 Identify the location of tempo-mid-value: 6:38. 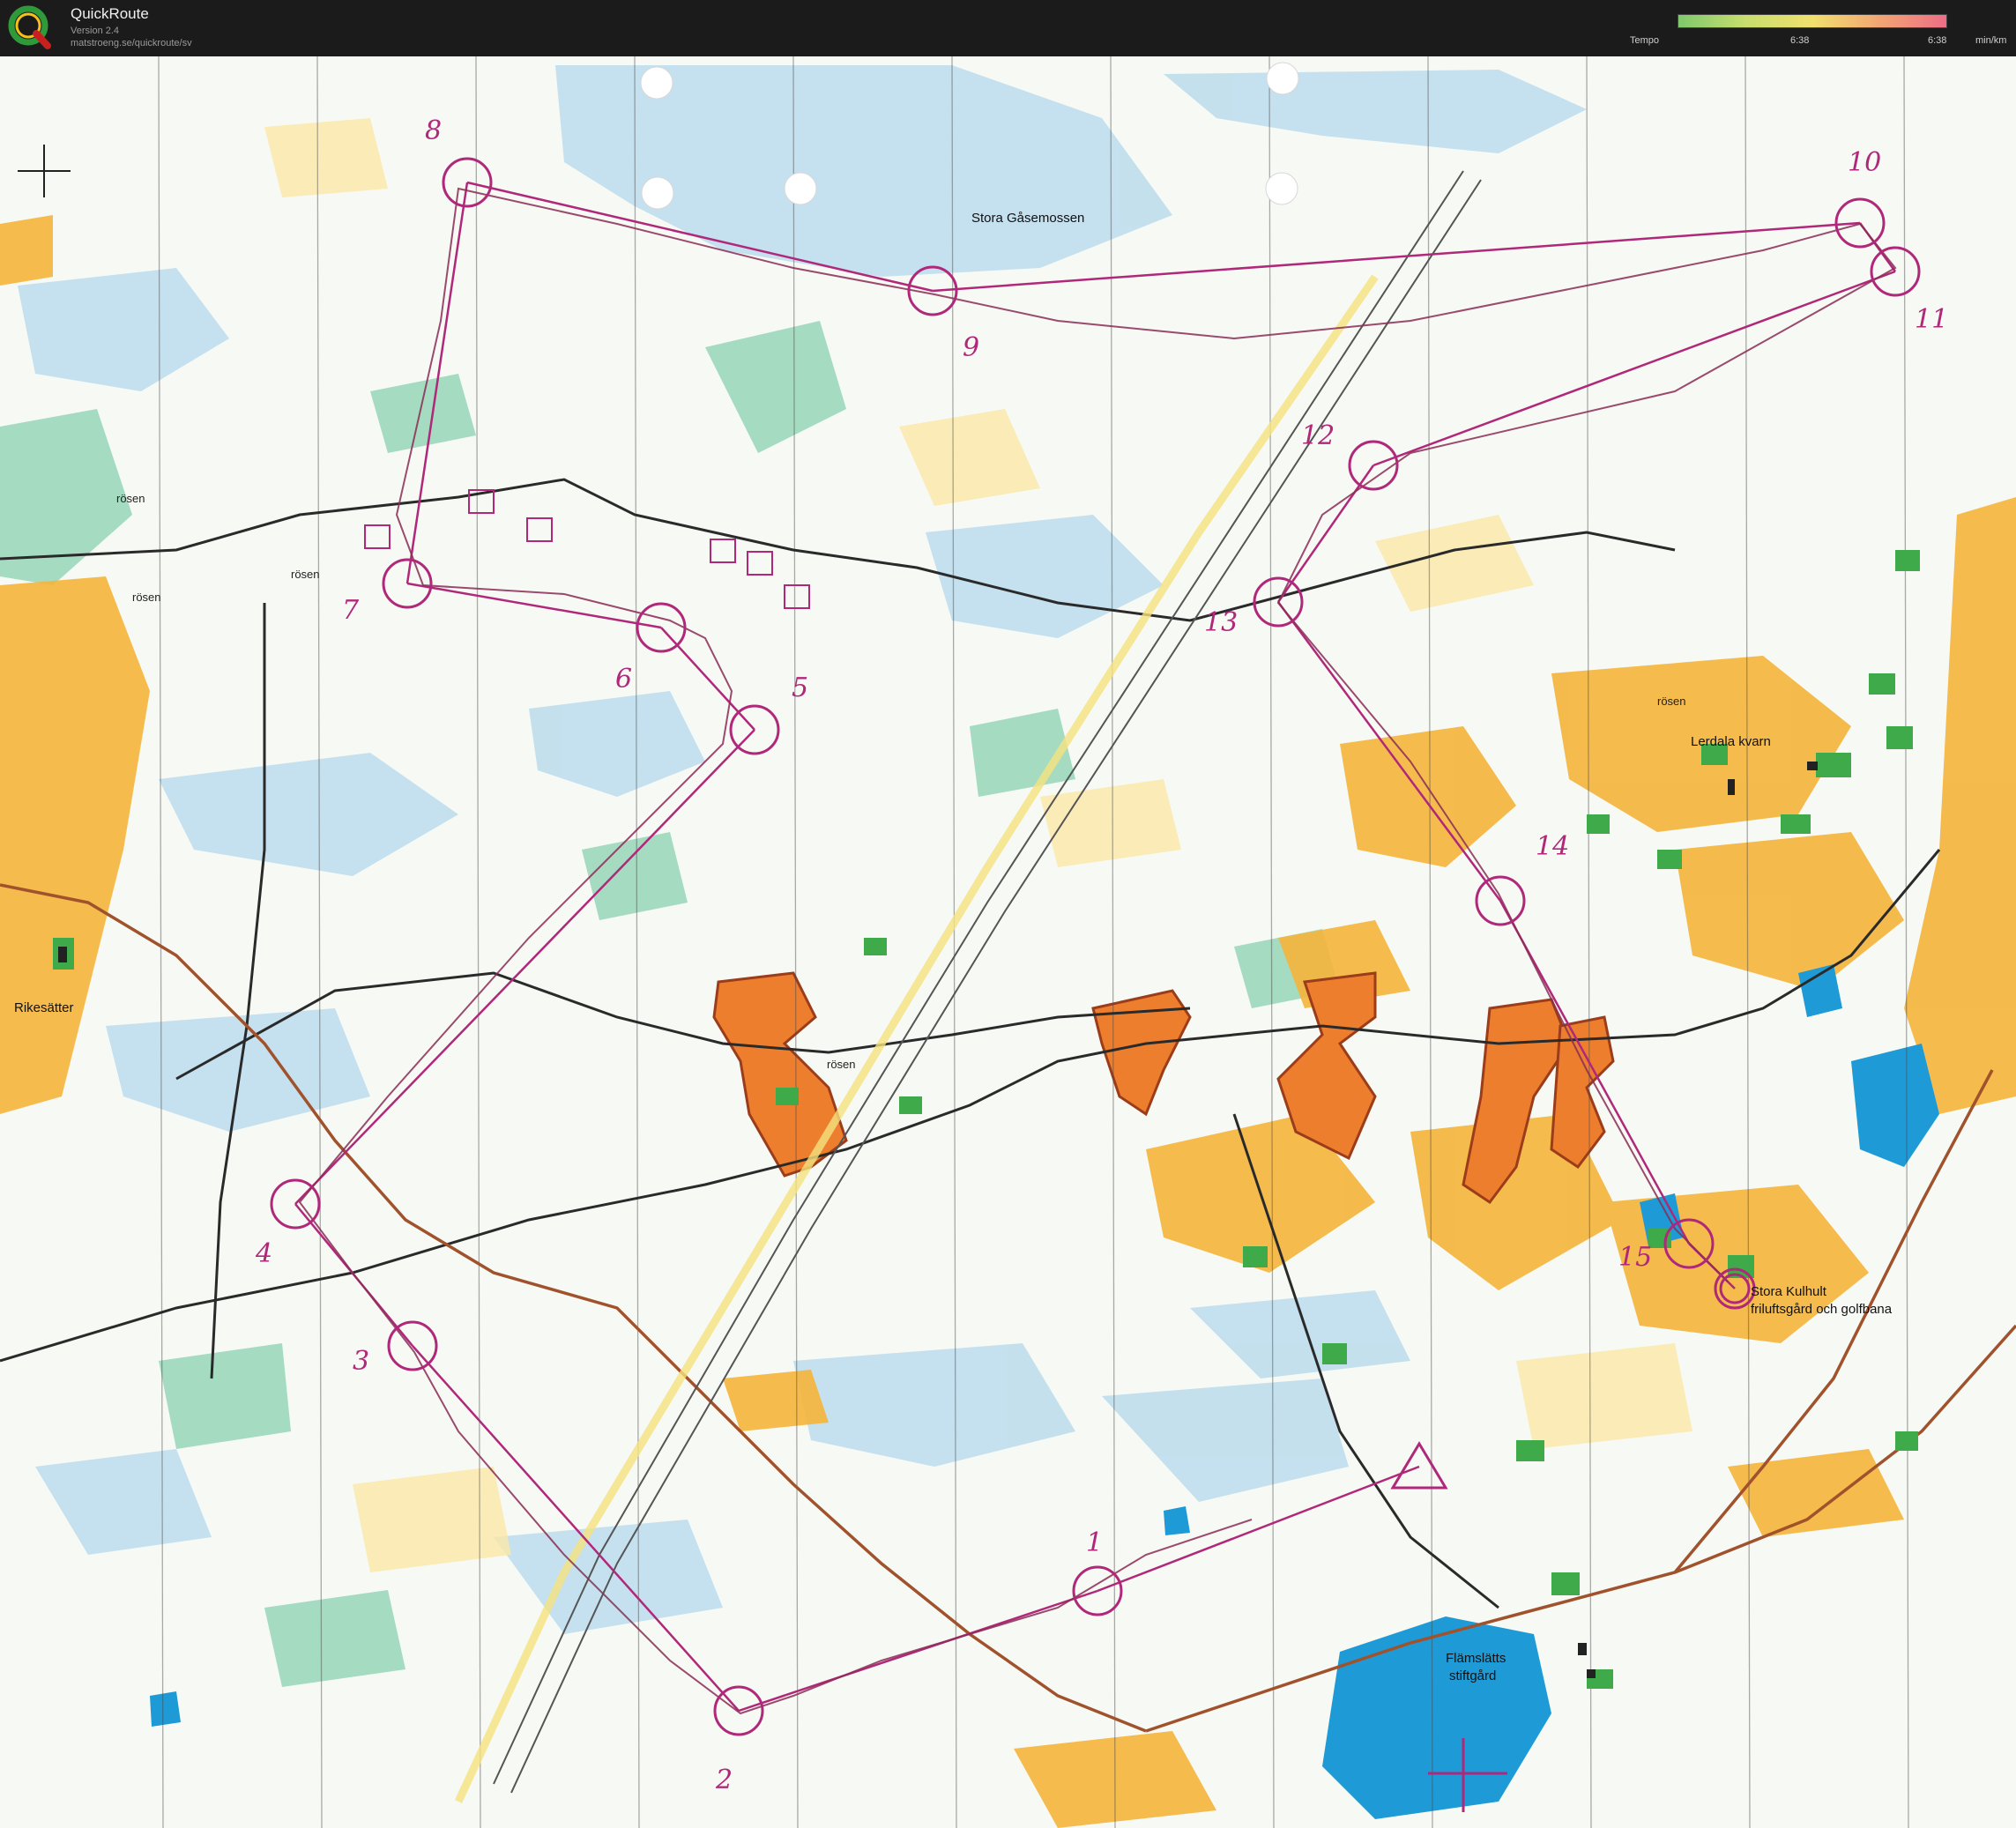
(1800, 40).